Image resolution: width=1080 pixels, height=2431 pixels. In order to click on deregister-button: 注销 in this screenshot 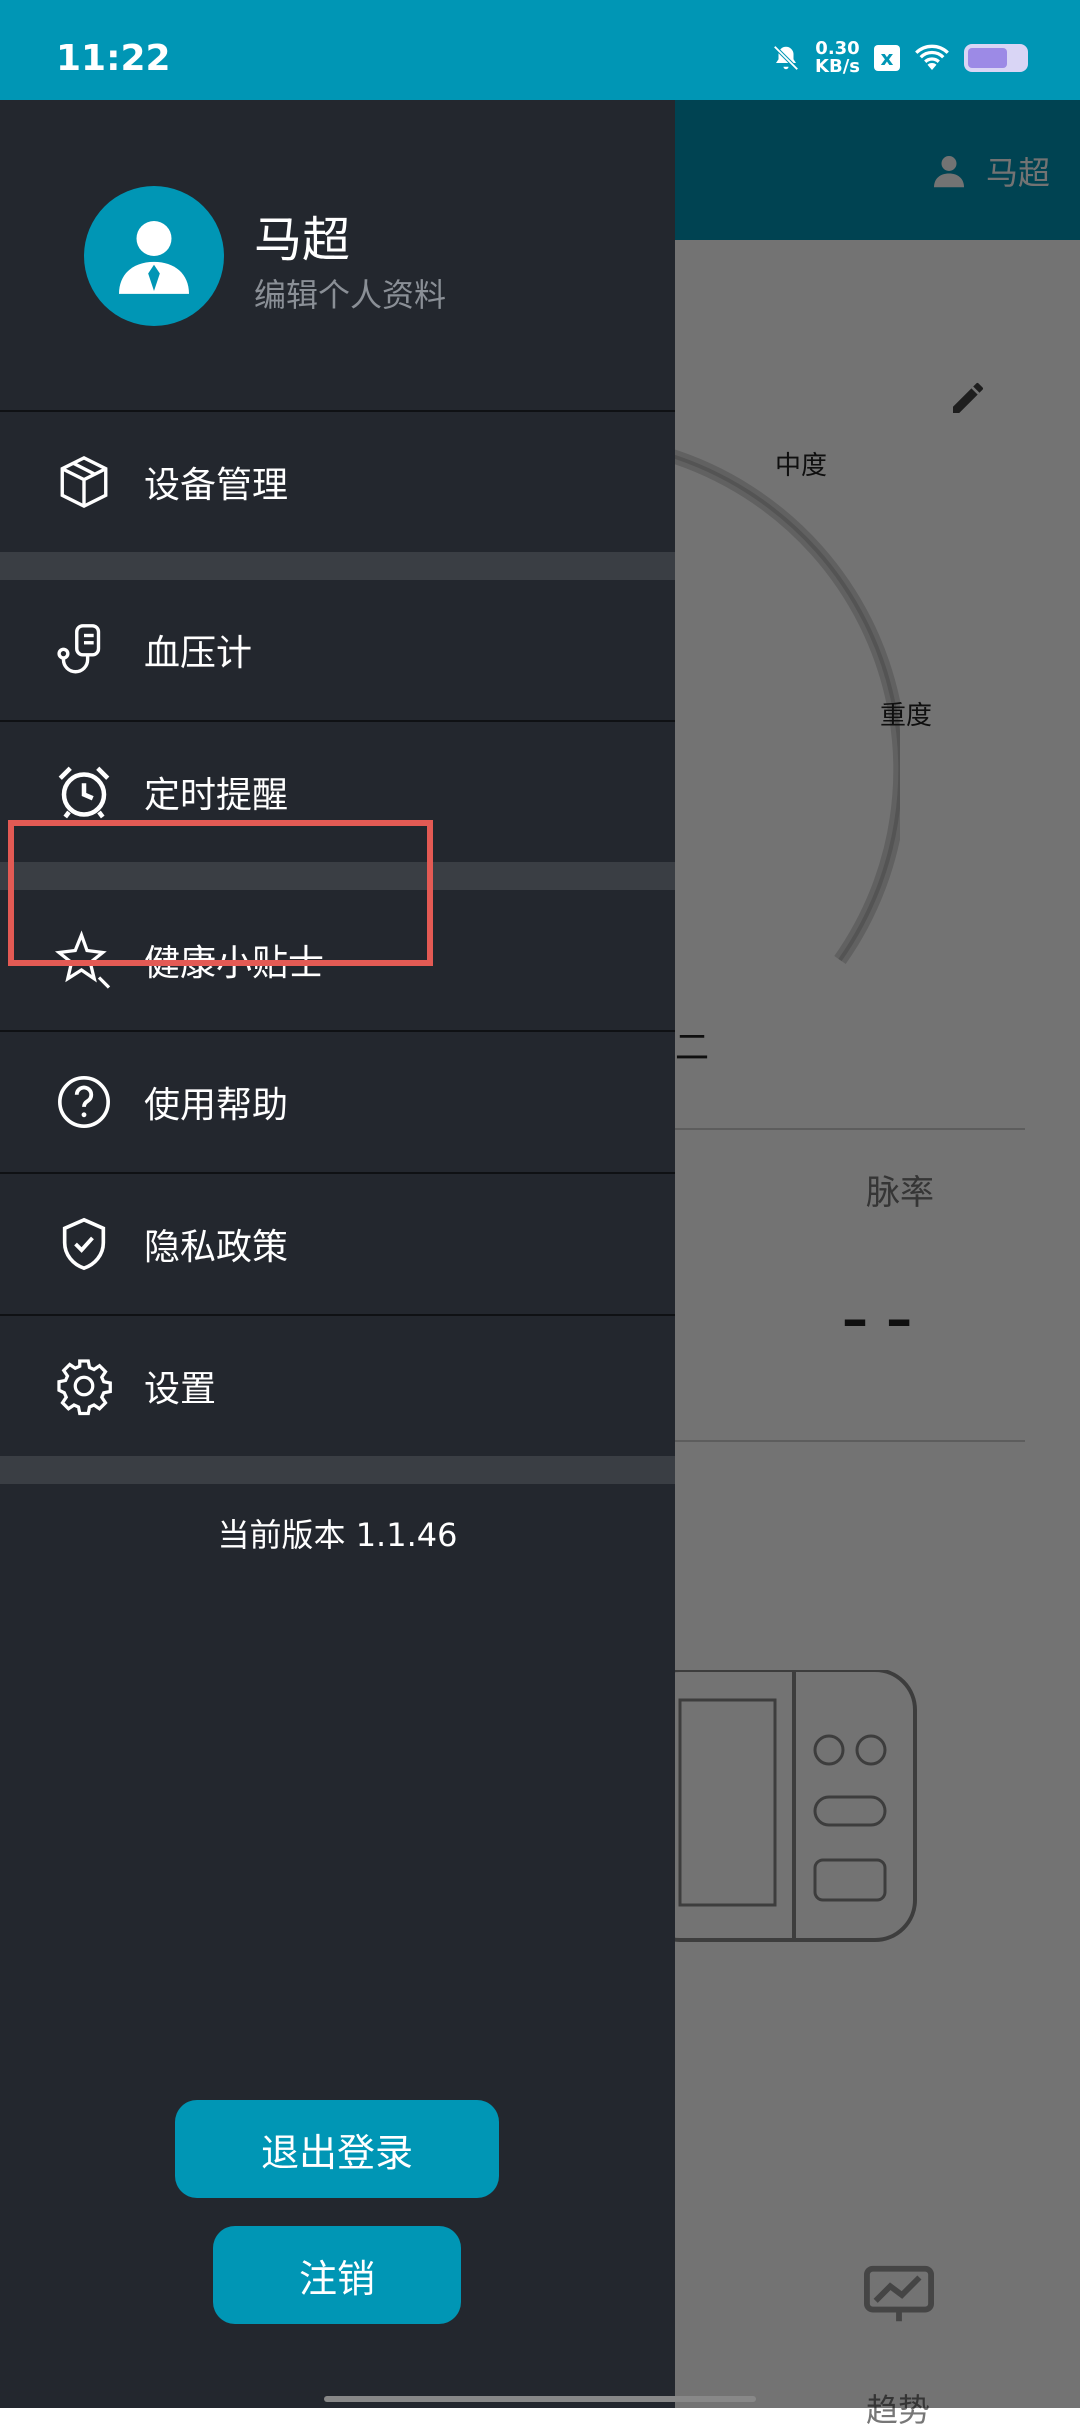, I will do `click(337, 2275)`.